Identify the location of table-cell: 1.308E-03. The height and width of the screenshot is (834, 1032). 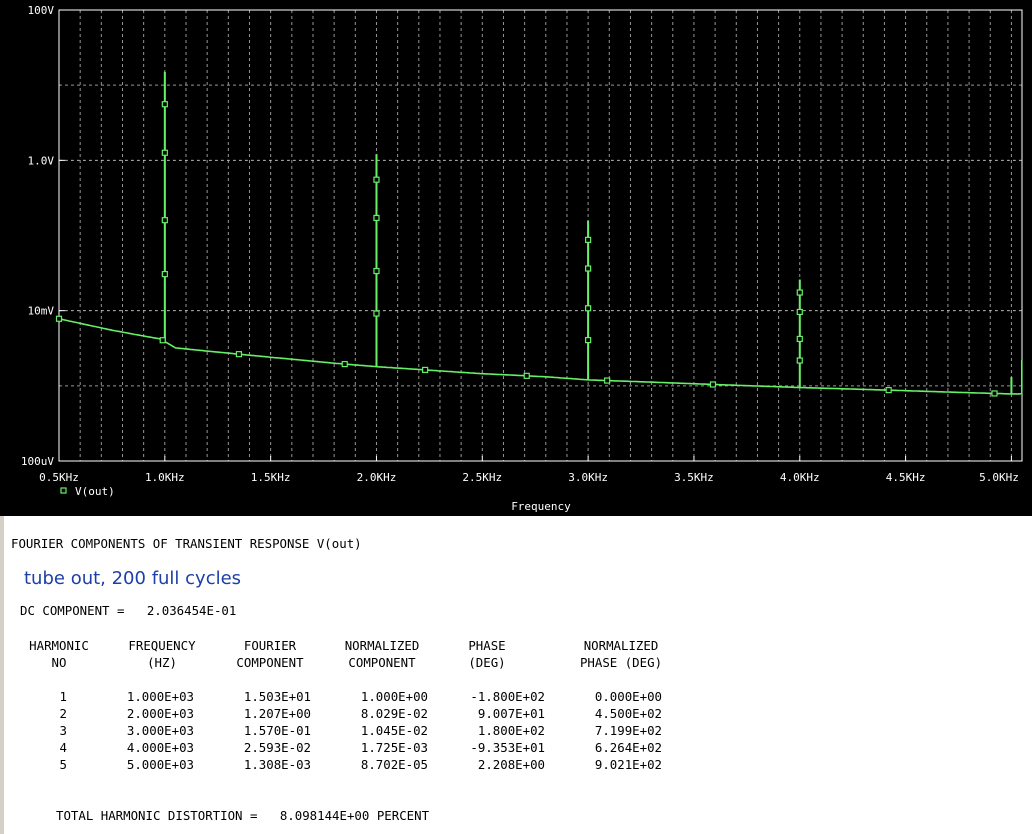
(277, 764).